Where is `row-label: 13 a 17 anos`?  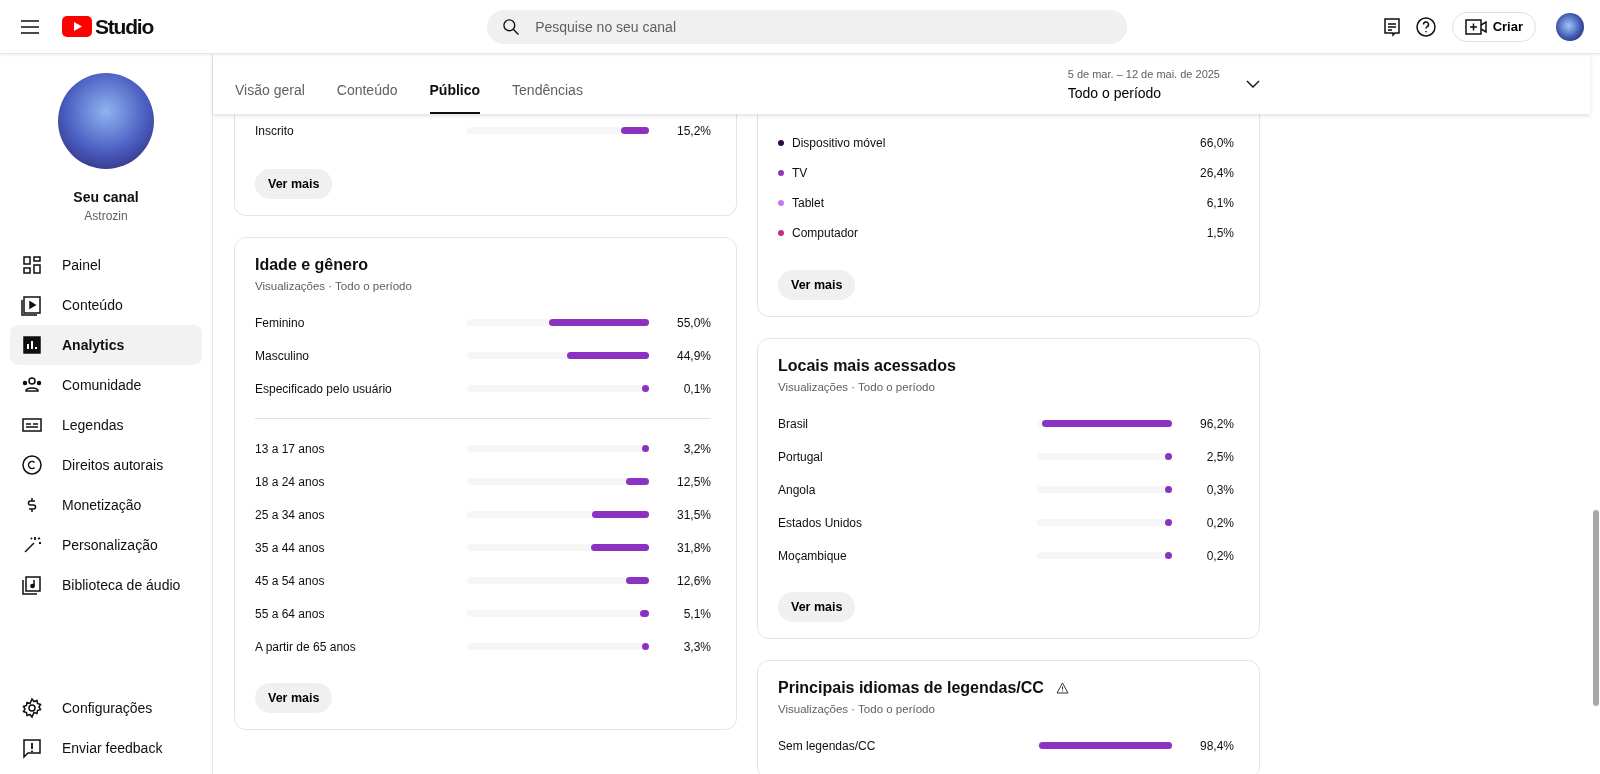 row-label: 13 a 17 anos is located at coordinates (290, 448).